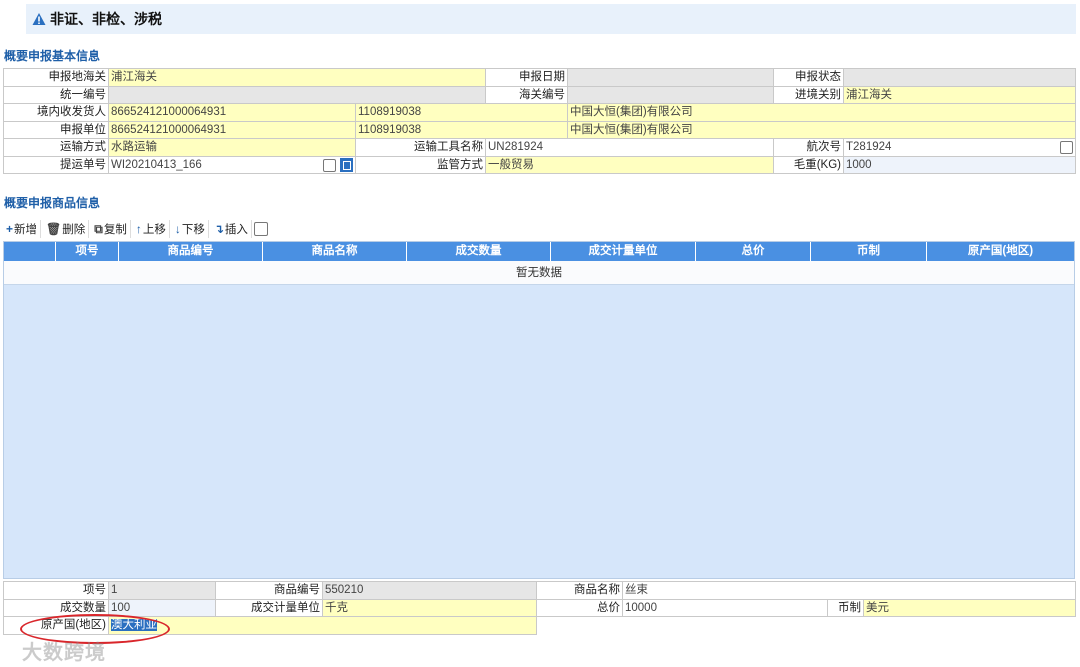 The width and height of the screenshot is (1080, 667). Describe the element at coordinates (218, 229) in the screenshot. I see `insert-icon: ↴` at that location.